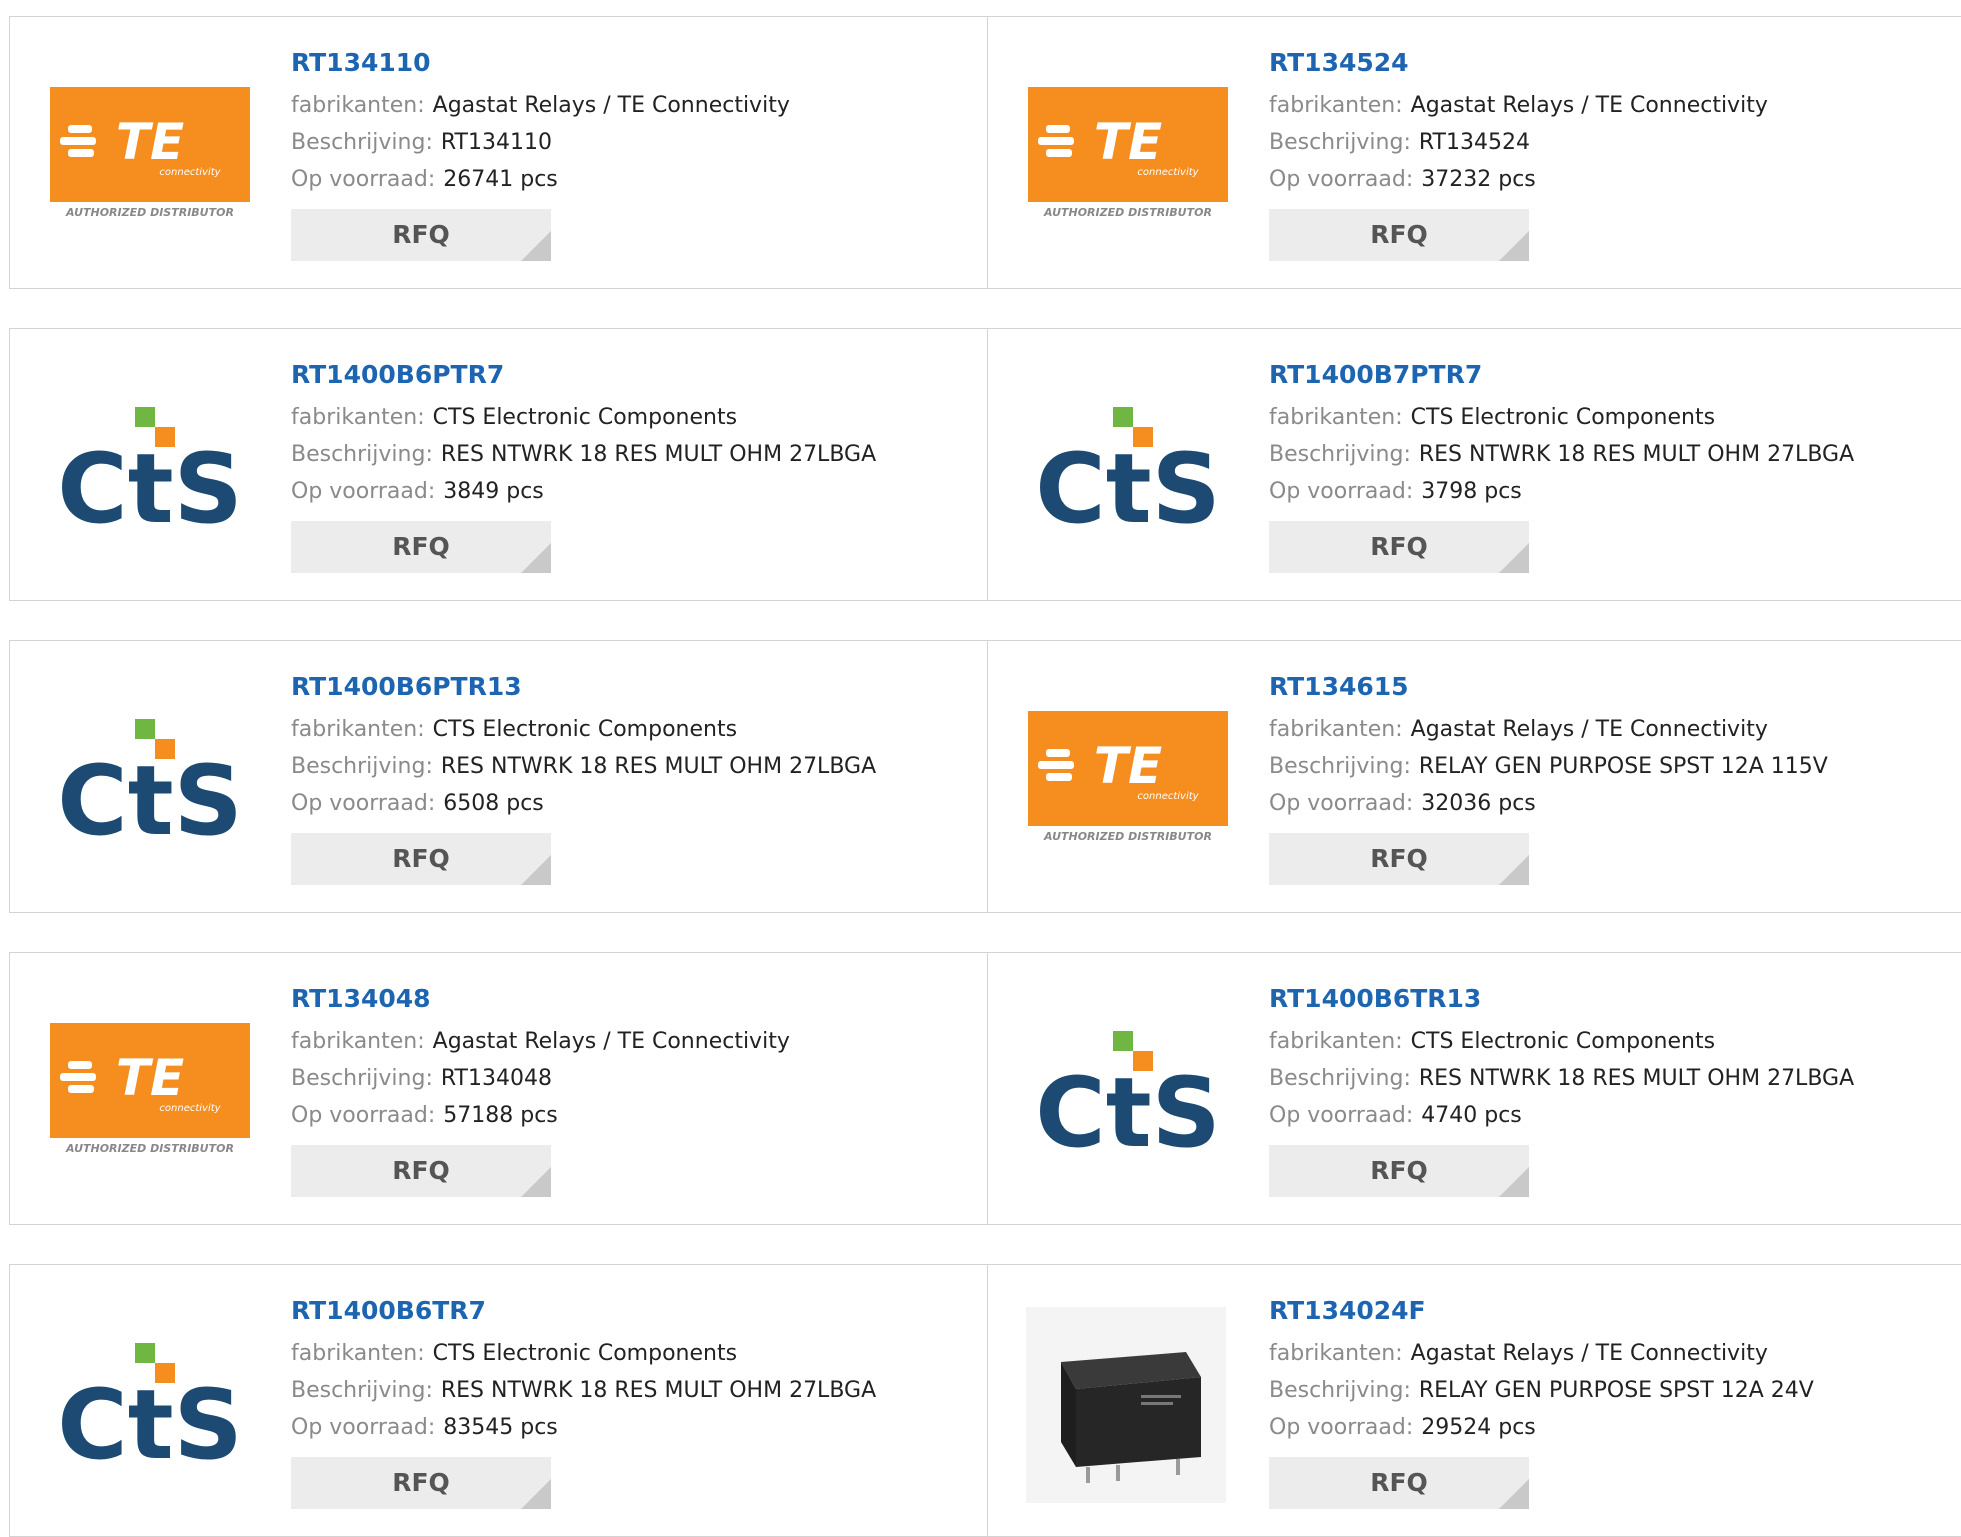 Image resolution: width=1961 pixels, height=1537 pixels. I want to click on part-number-link: RT1400B6PTR7, so click(583, 375).